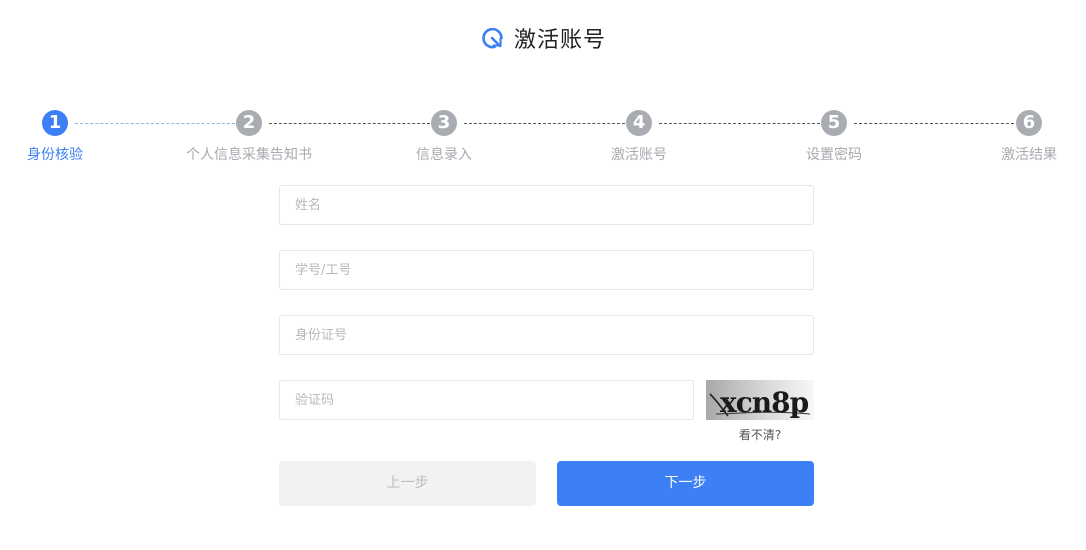 This screenshot has width=1086, height=550. Describe the element at coordinates (834, 155) in the screenshot. I see `step-label: 设置密码` at that location.